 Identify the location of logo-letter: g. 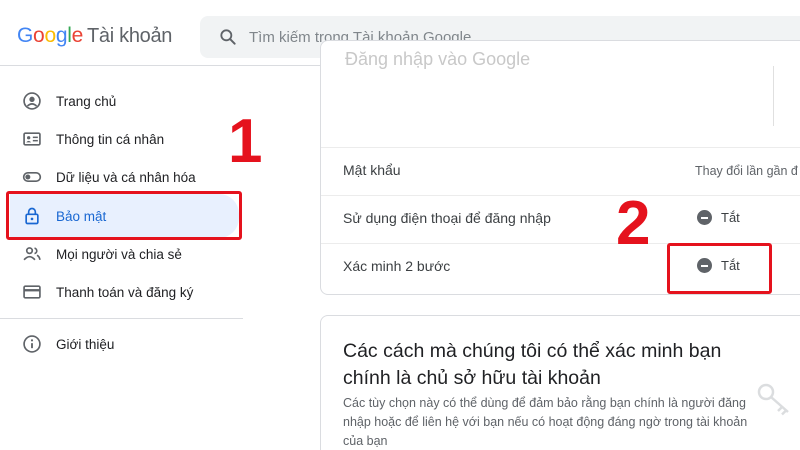
(61, 35).